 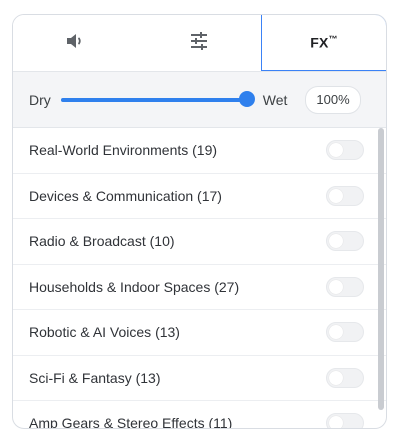 What do you see at coordinates (275, 99) in the screenshot?
I see `wet-label: Wet` at bounding box center [275, 99].